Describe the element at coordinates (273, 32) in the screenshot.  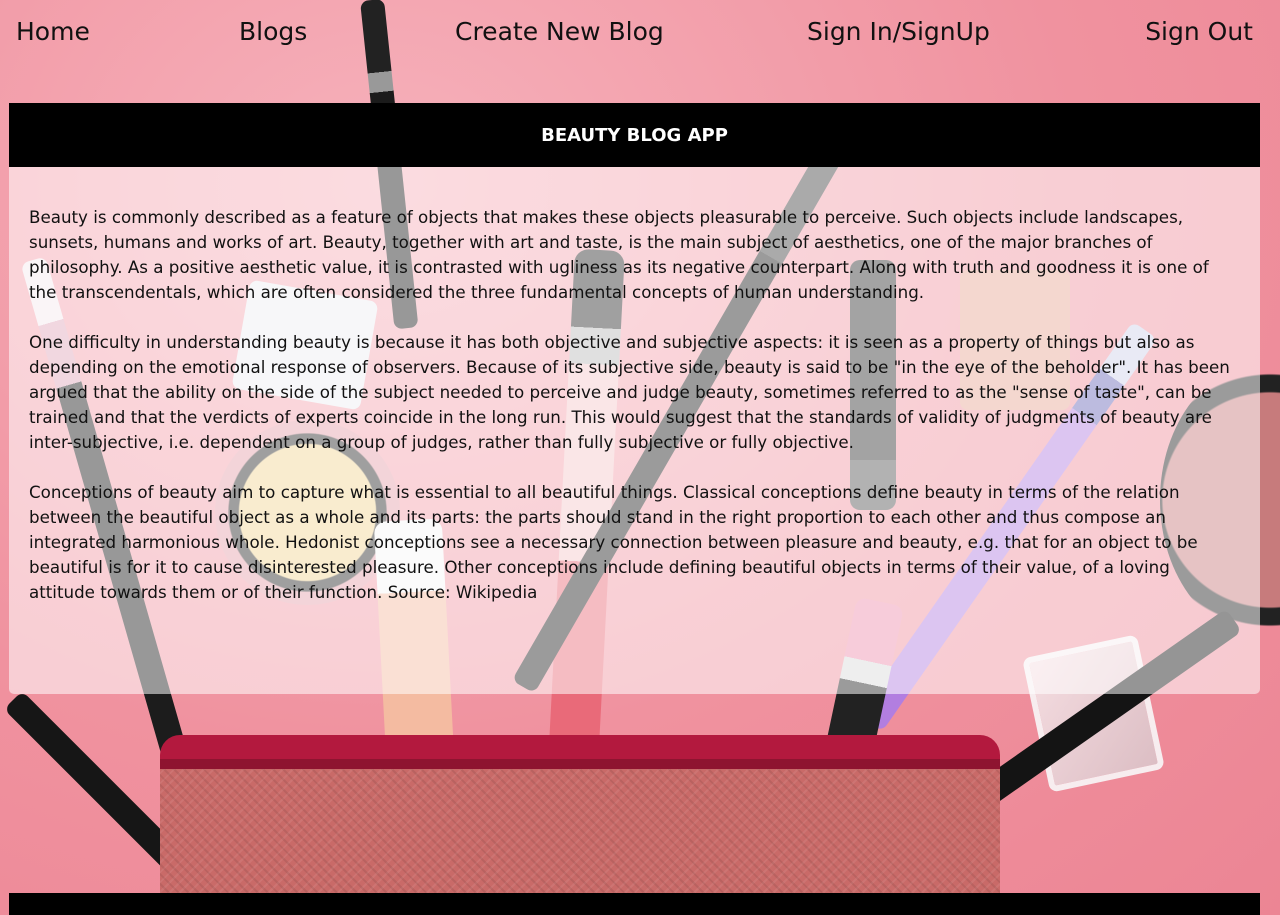
I see `nav-link-blogs: Blogs` at that location.